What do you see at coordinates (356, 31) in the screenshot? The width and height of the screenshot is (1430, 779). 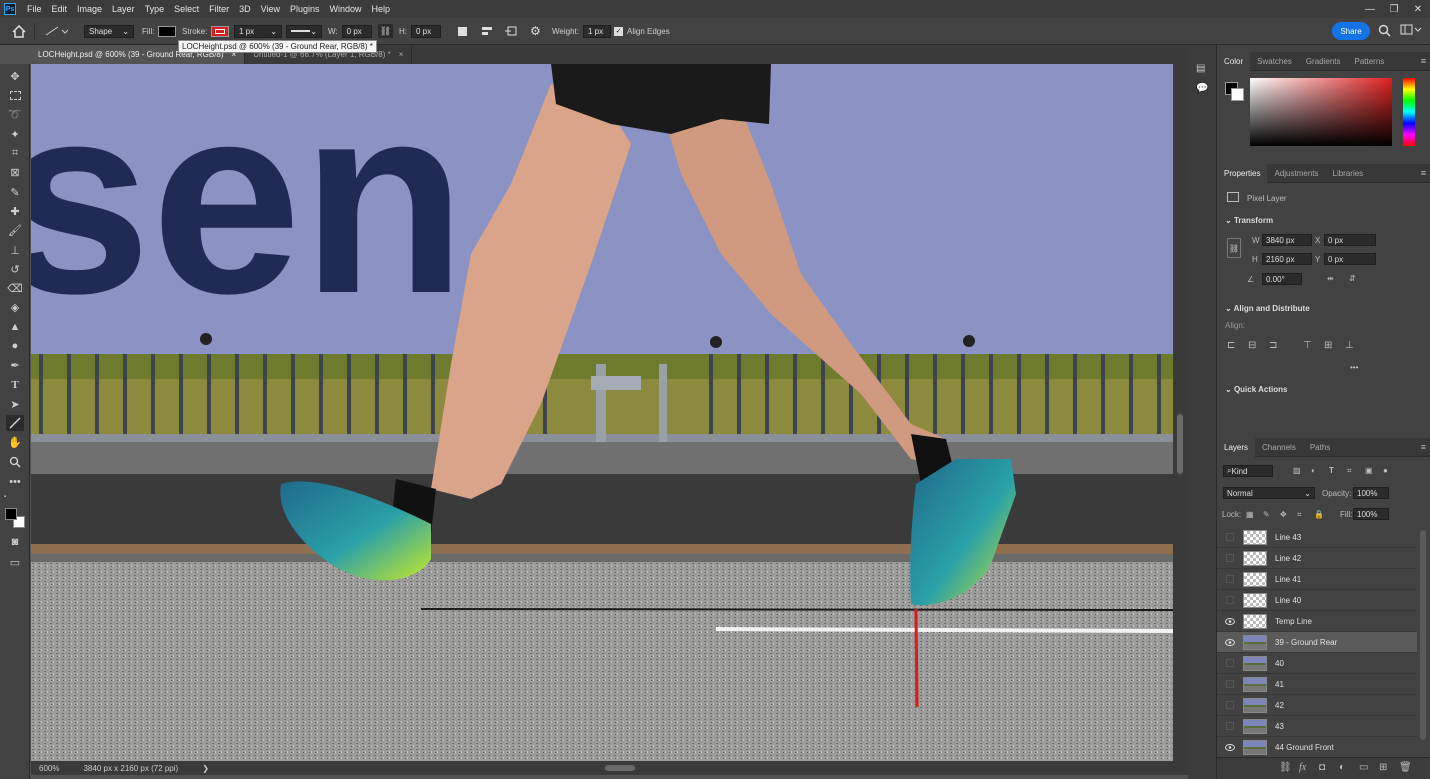 I see `width-field: 0 px` at bounding box center [356, 31].